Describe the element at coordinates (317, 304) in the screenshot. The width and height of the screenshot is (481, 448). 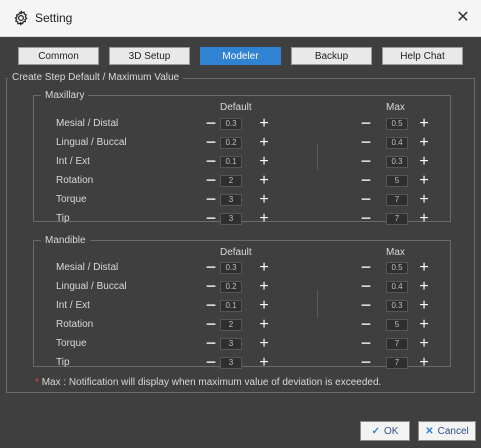
I see `mandible-divider` at that location.